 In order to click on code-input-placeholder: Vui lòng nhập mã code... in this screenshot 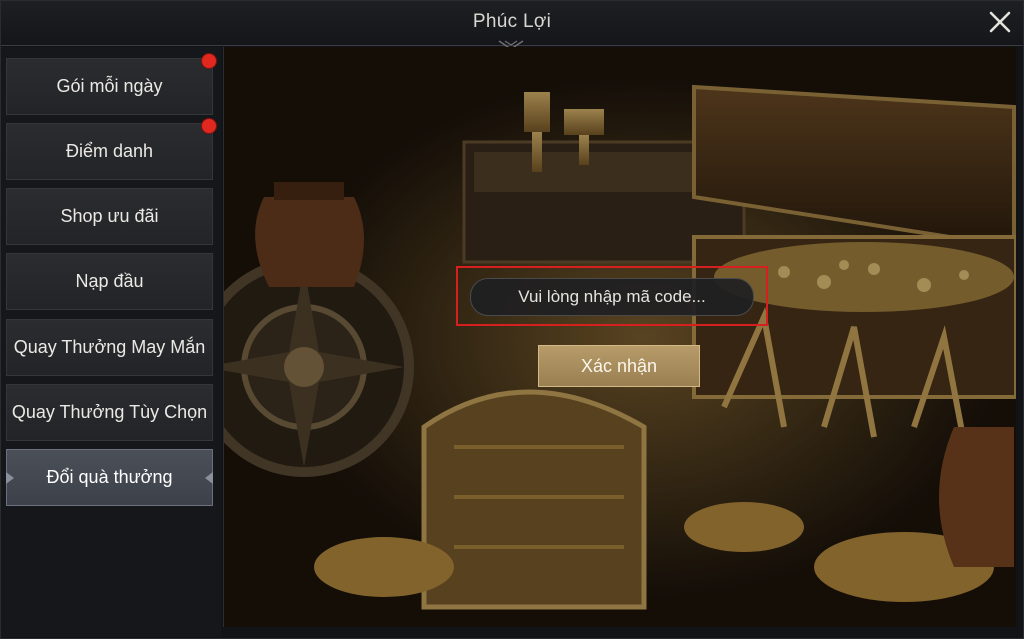, I will do `click(612, 296)`.